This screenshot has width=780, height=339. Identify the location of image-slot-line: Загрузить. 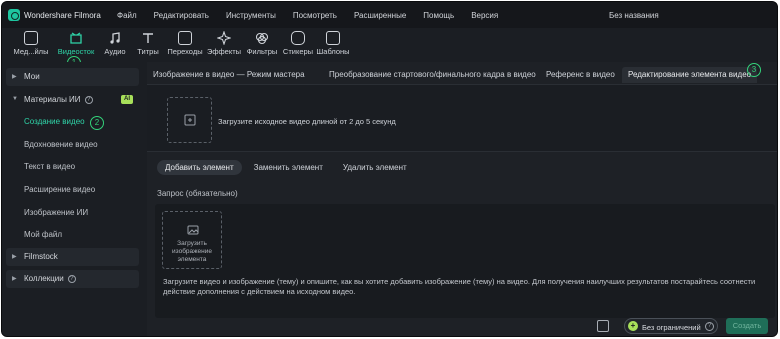
(192, 243).